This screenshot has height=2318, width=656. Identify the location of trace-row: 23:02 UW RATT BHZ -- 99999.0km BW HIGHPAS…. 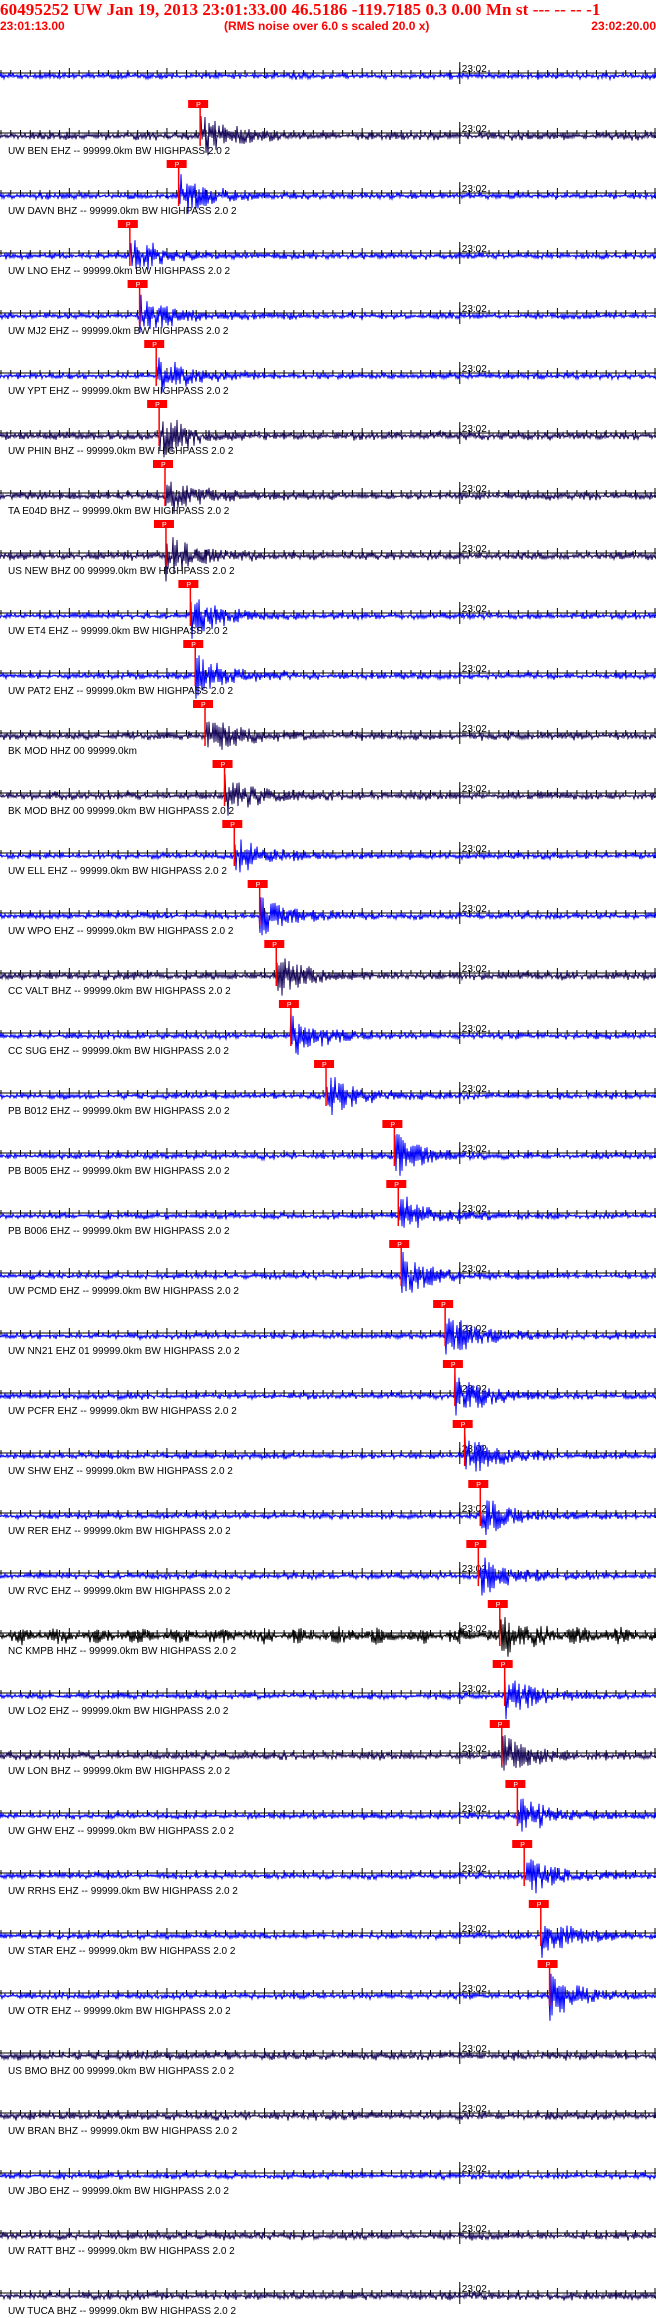
(328, 2239).